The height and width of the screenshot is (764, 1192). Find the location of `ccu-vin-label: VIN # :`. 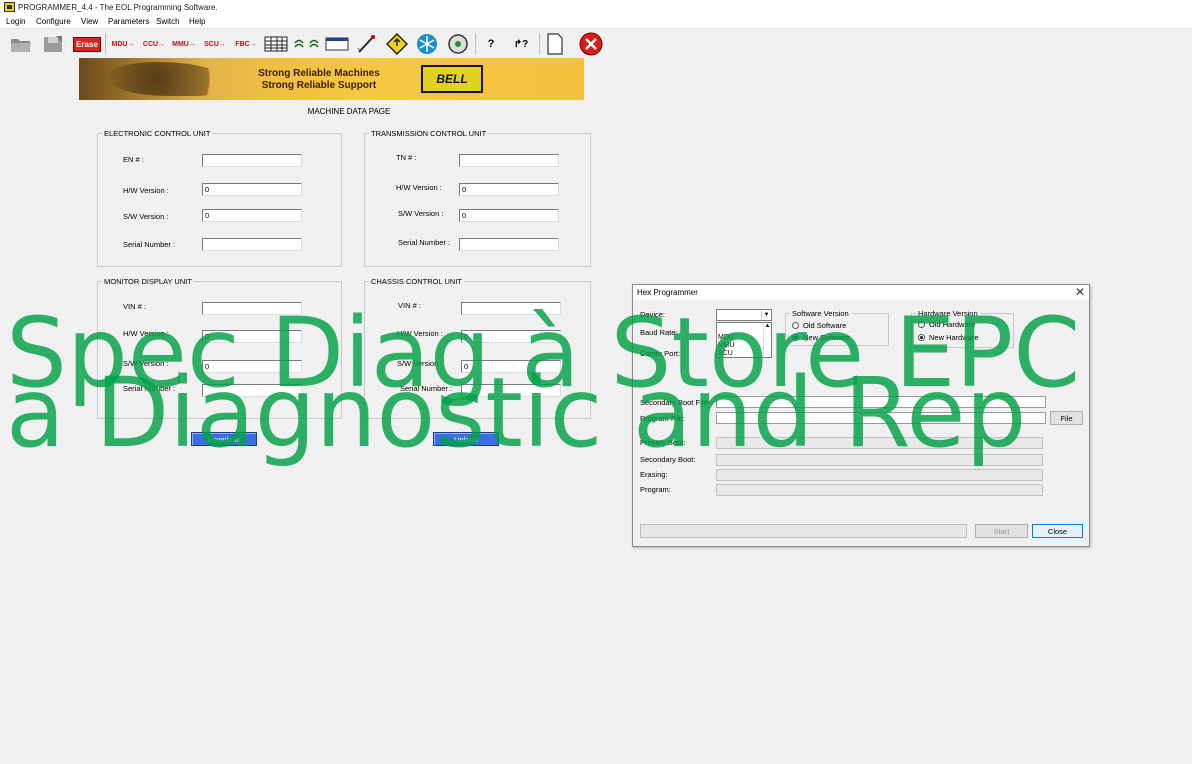

ccu-vin-label: VIN # : is located at coordinates (409, 305).